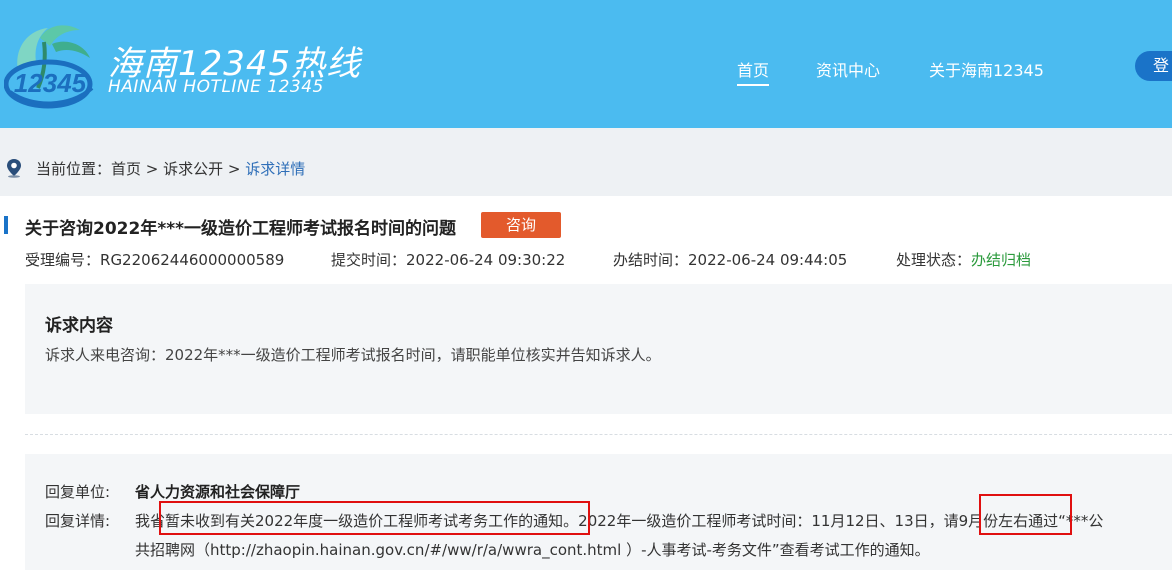 The image size is (1172, 570). I want to click on login-button: 登, so click(1153, 66).